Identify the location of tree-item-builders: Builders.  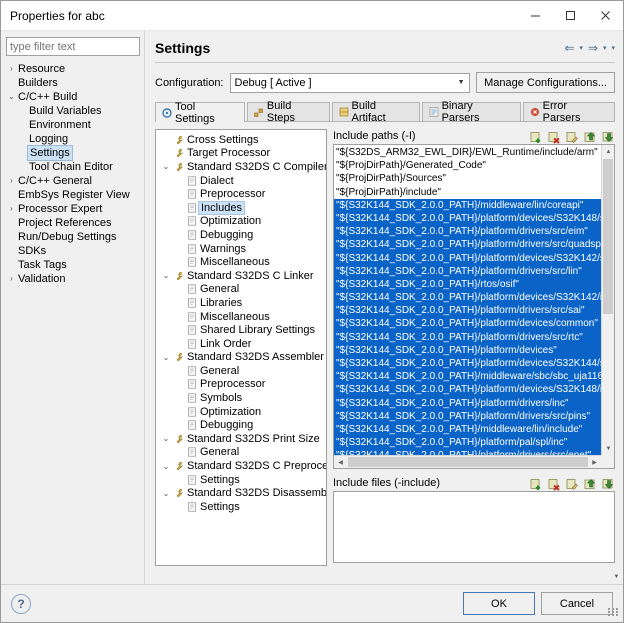
(73, 83).